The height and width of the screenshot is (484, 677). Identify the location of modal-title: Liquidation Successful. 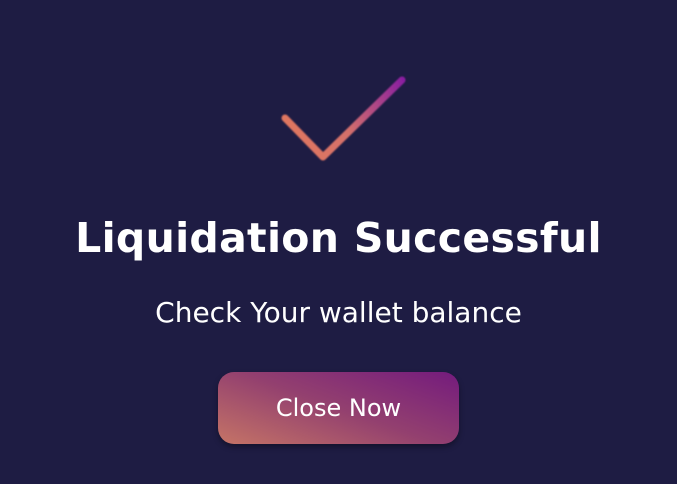
(338, 238).